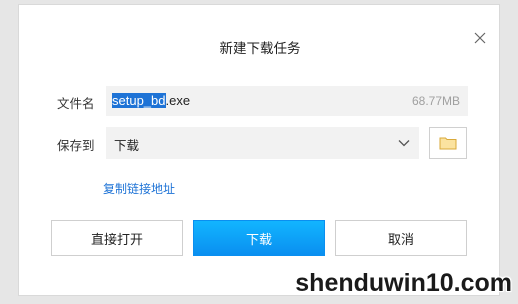 This screenshot has height=304, width=518. What do you see at coordinates (259, 238) in the screenshot?
I see `download-button: 下载` at bounding box center [259, 238].